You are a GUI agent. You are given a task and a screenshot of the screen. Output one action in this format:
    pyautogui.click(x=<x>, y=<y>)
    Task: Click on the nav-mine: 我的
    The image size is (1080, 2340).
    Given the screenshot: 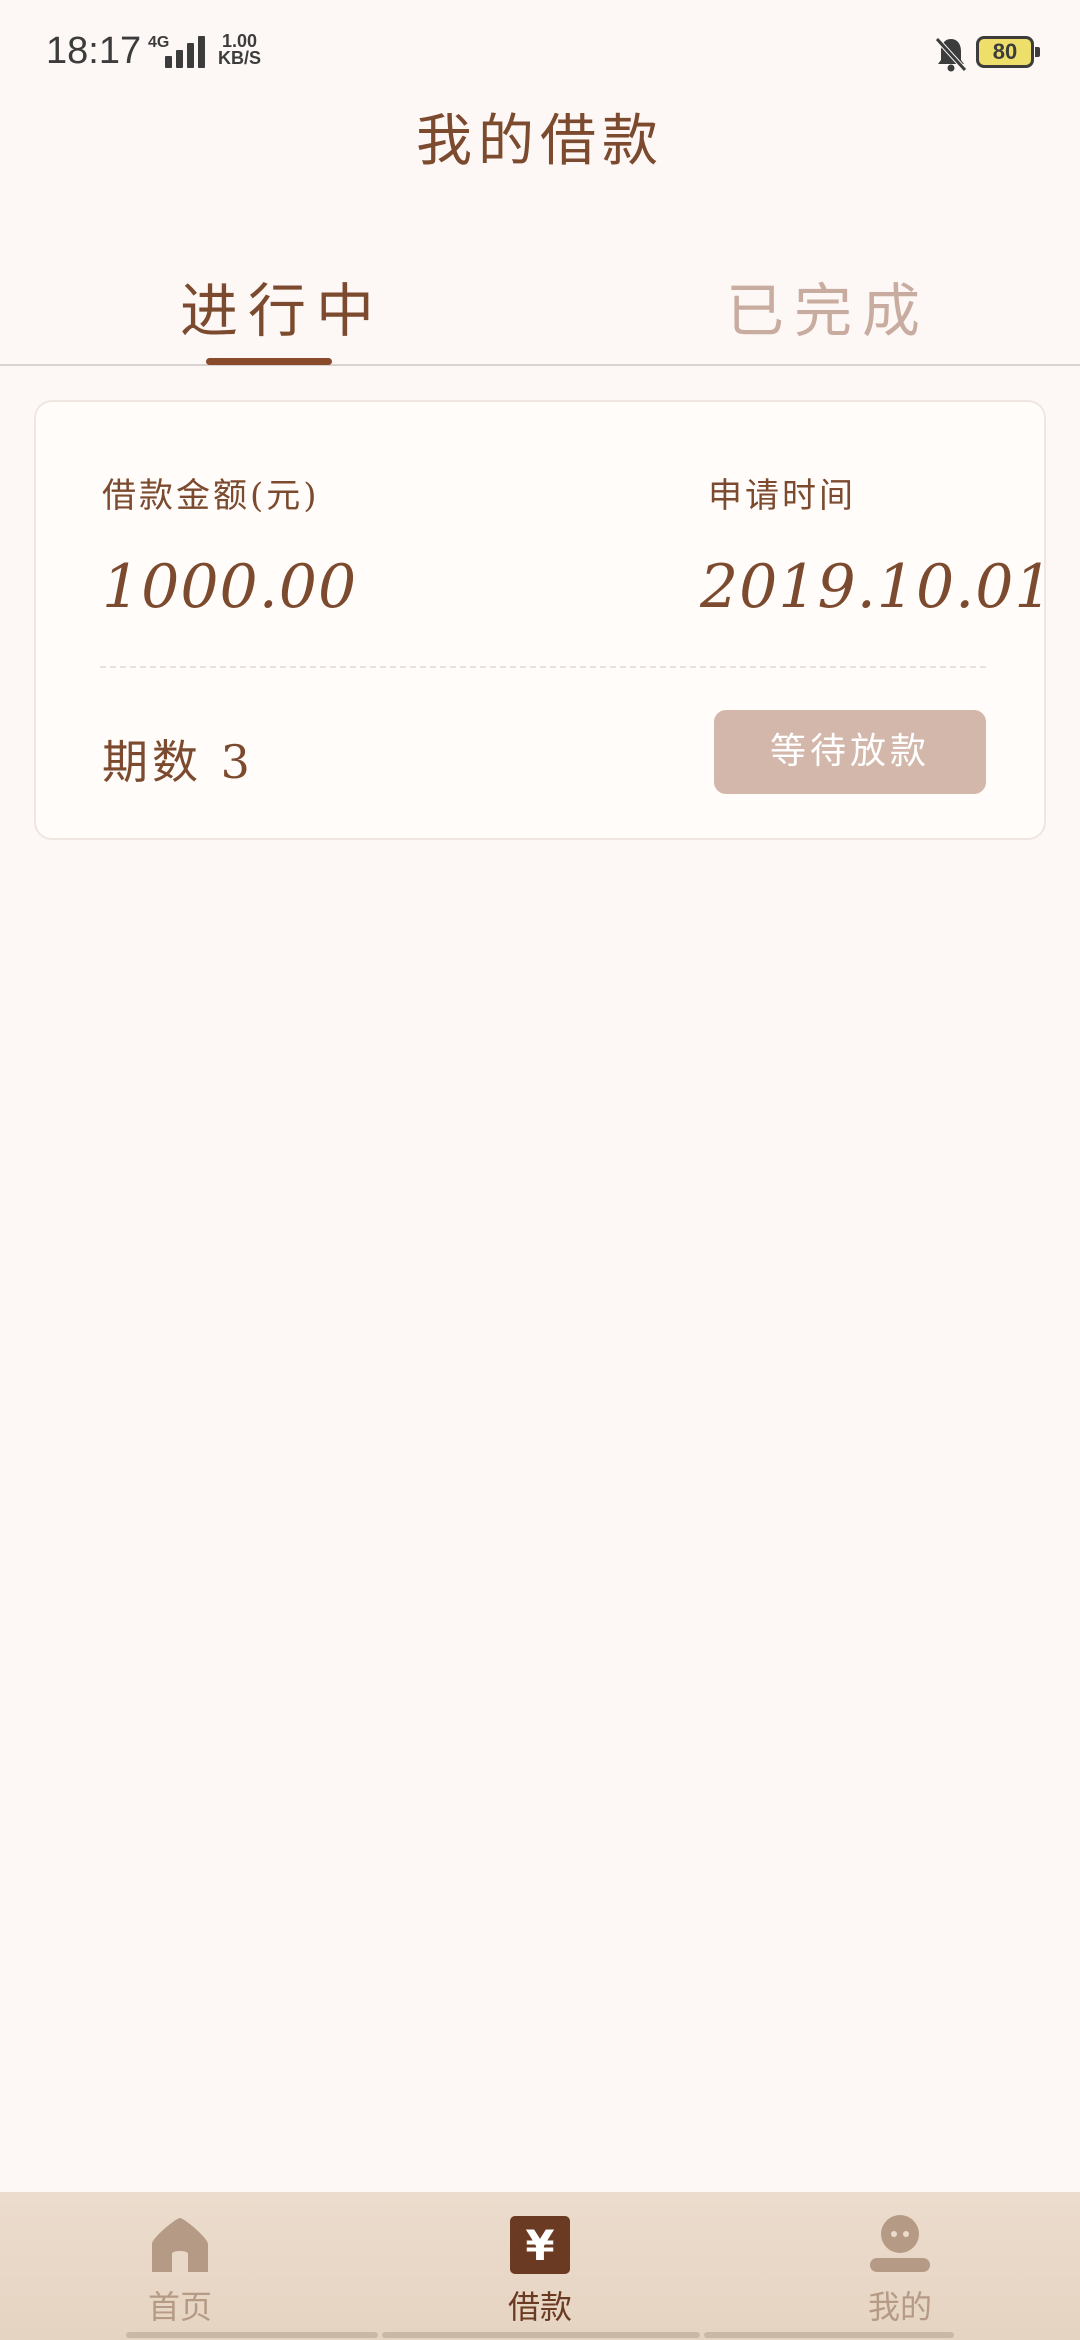 What is the action you would take?
    pyautogui.click(x=900, y=2266)
    